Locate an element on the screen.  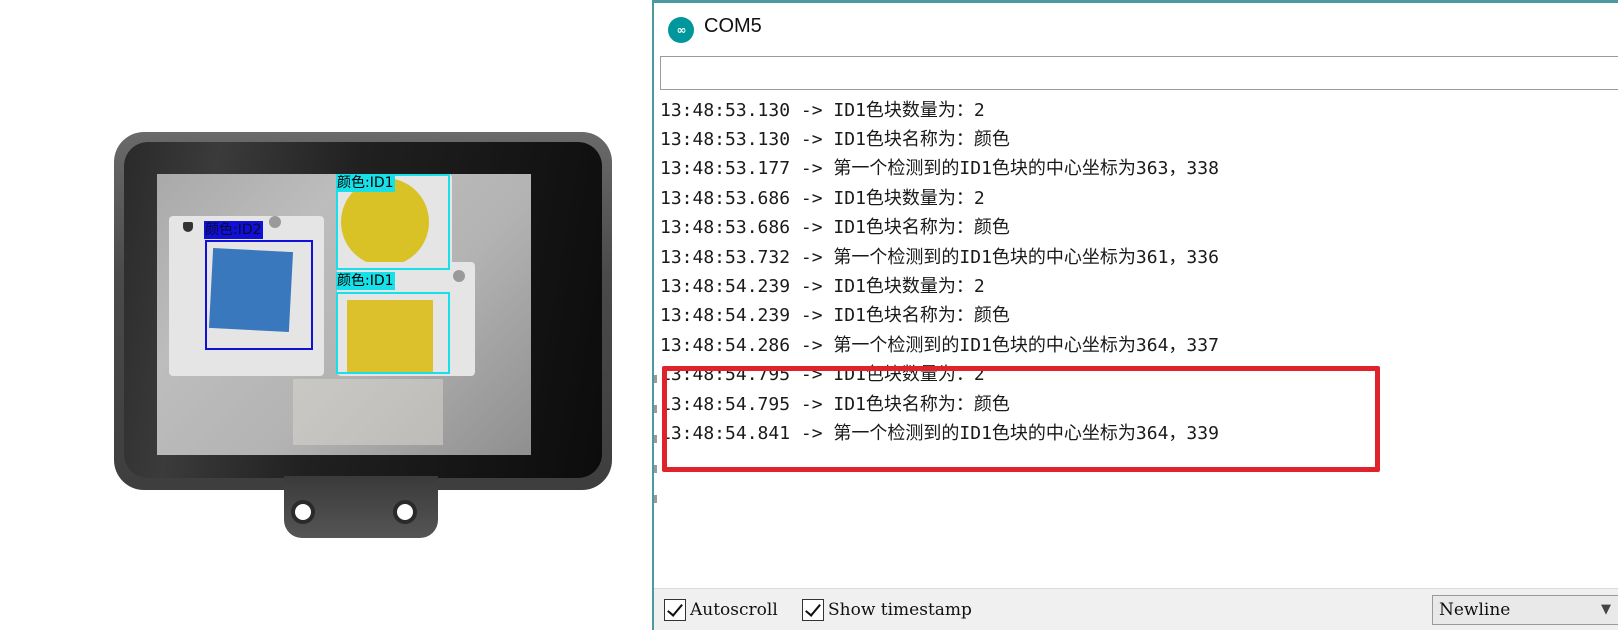
line-ending-select: Newline ▼ is located at coordinates (1525, 610).